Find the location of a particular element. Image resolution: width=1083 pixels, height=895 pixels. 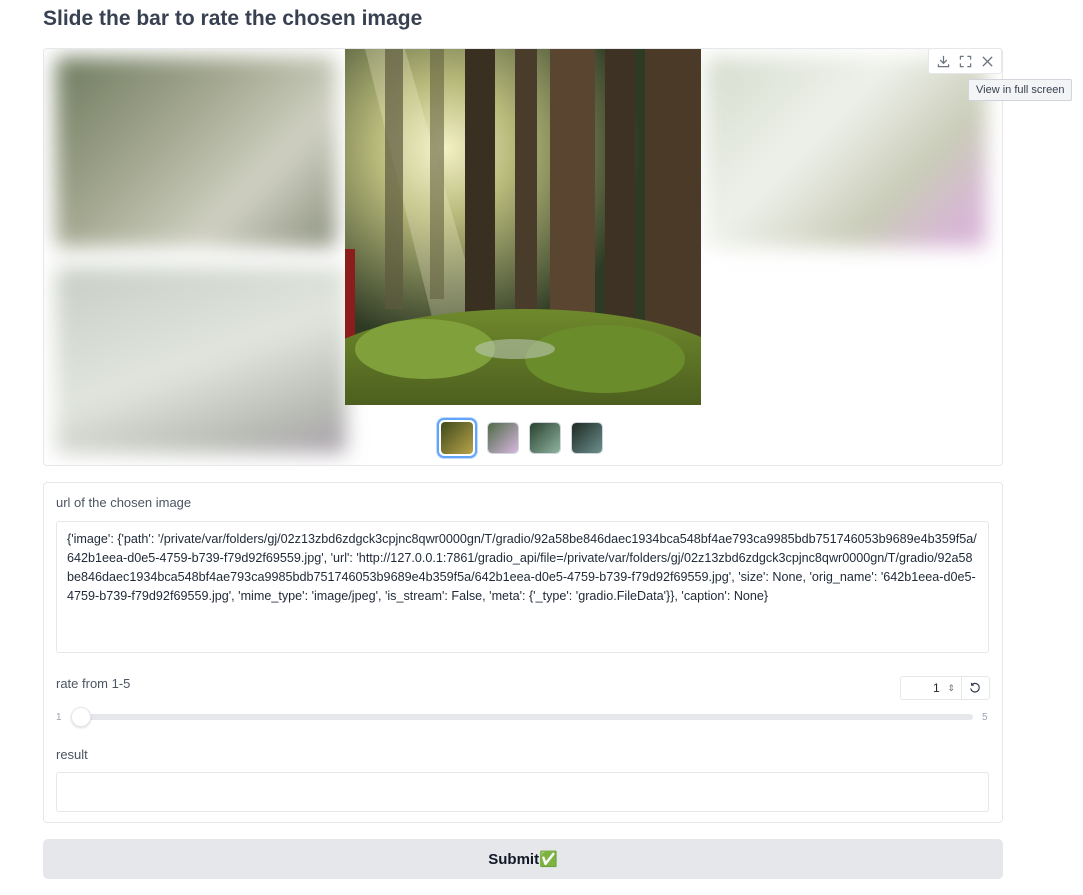

blurred-image-top-right is located at coordinates (846, 152).